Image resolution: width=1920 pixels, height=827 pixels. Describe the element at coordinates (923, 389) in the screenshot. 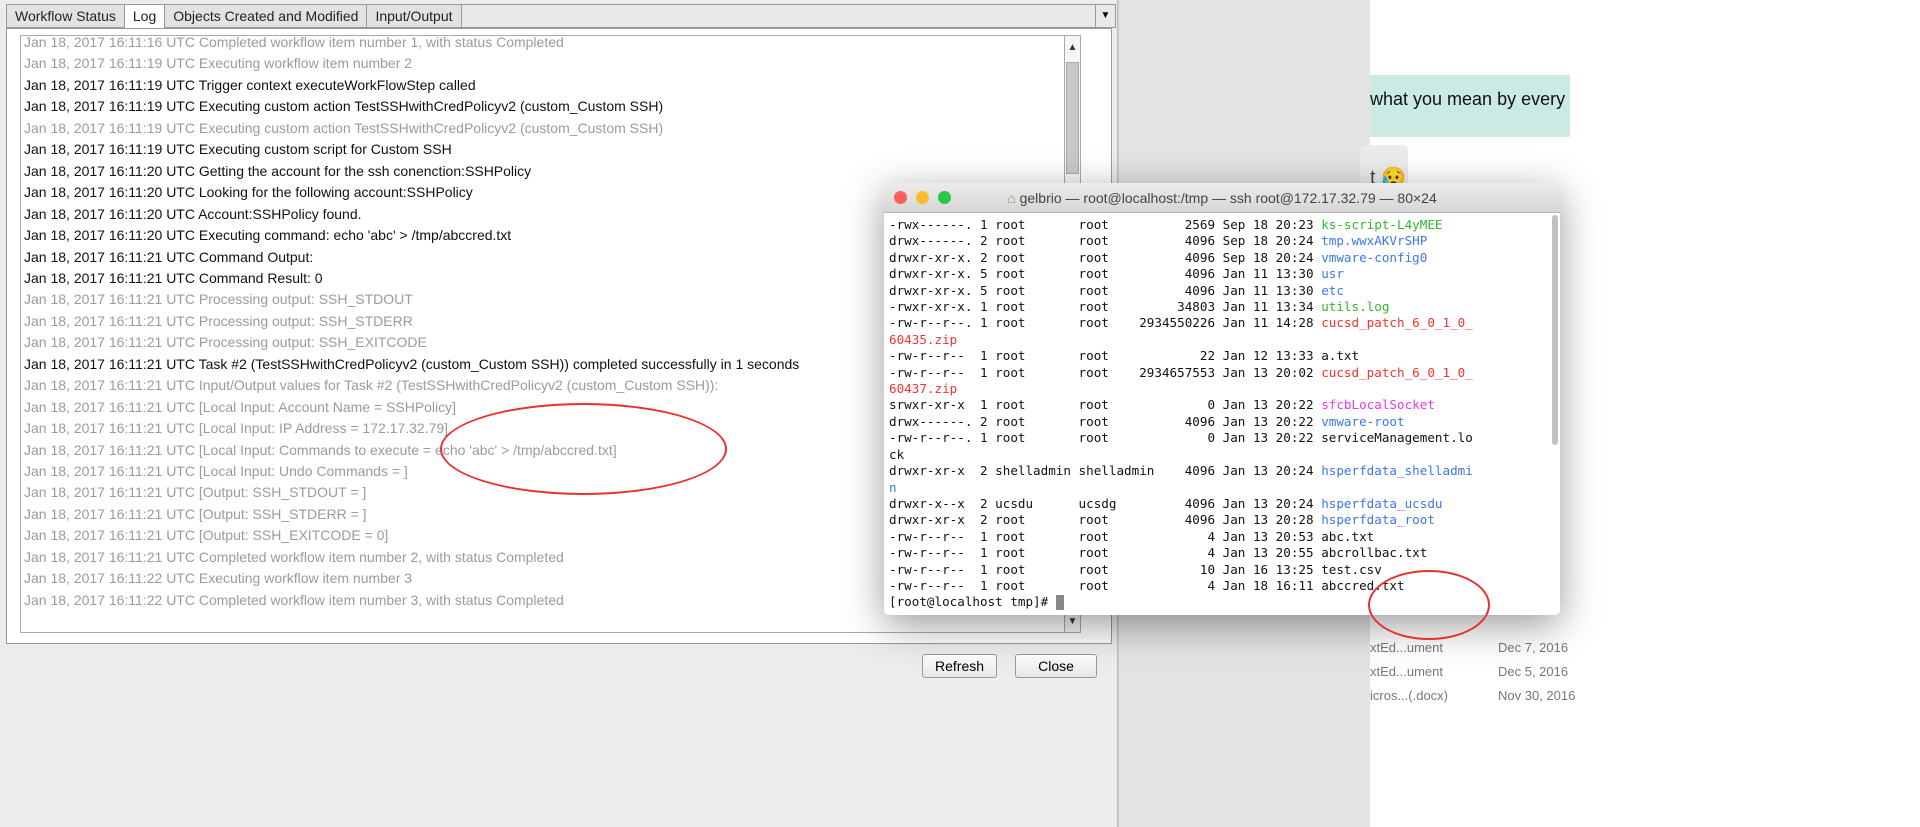

I see `file-name: 60437.zip` at that location.